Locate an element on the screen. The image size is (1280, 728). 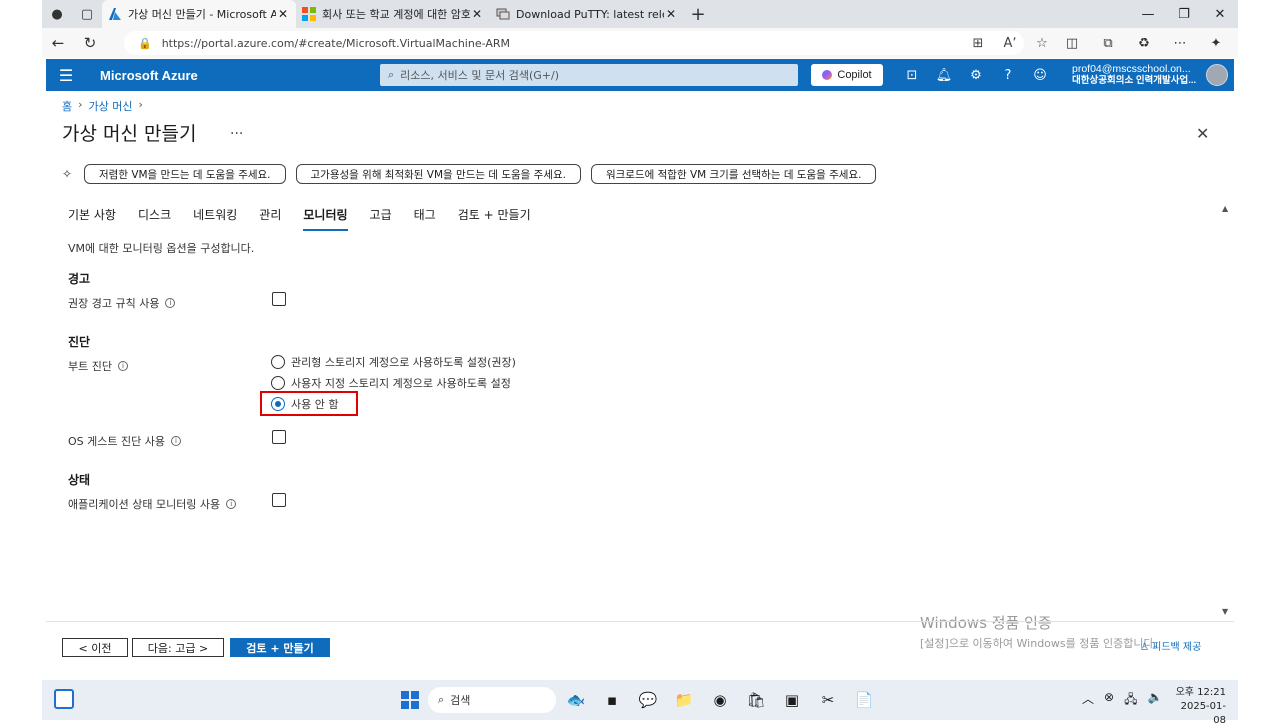
close-icon: ✕ is located at coordinates (1202, 133).